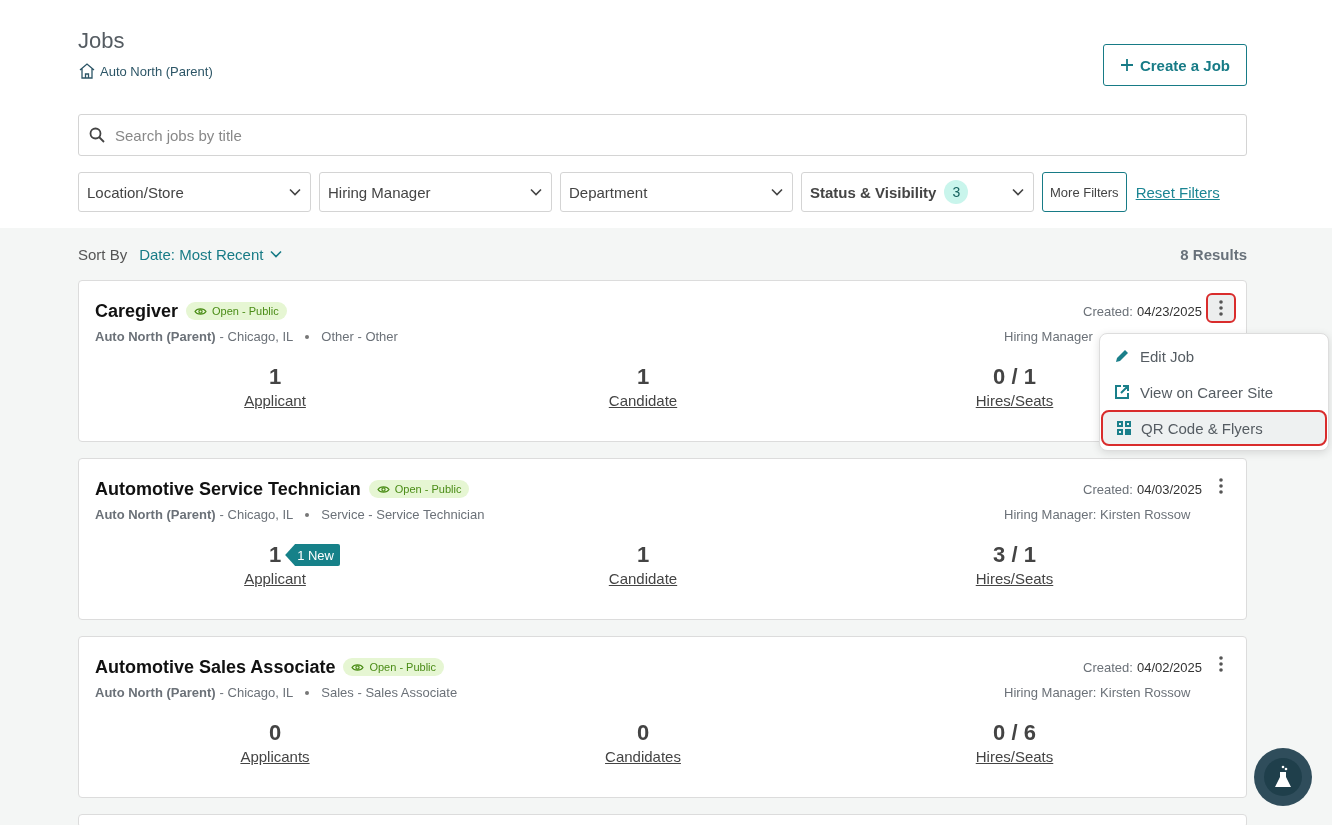  Describe the element at coordinates (435, 192) in the screenshot. I see `filter-dropdown: Hiring Manager` at that location.